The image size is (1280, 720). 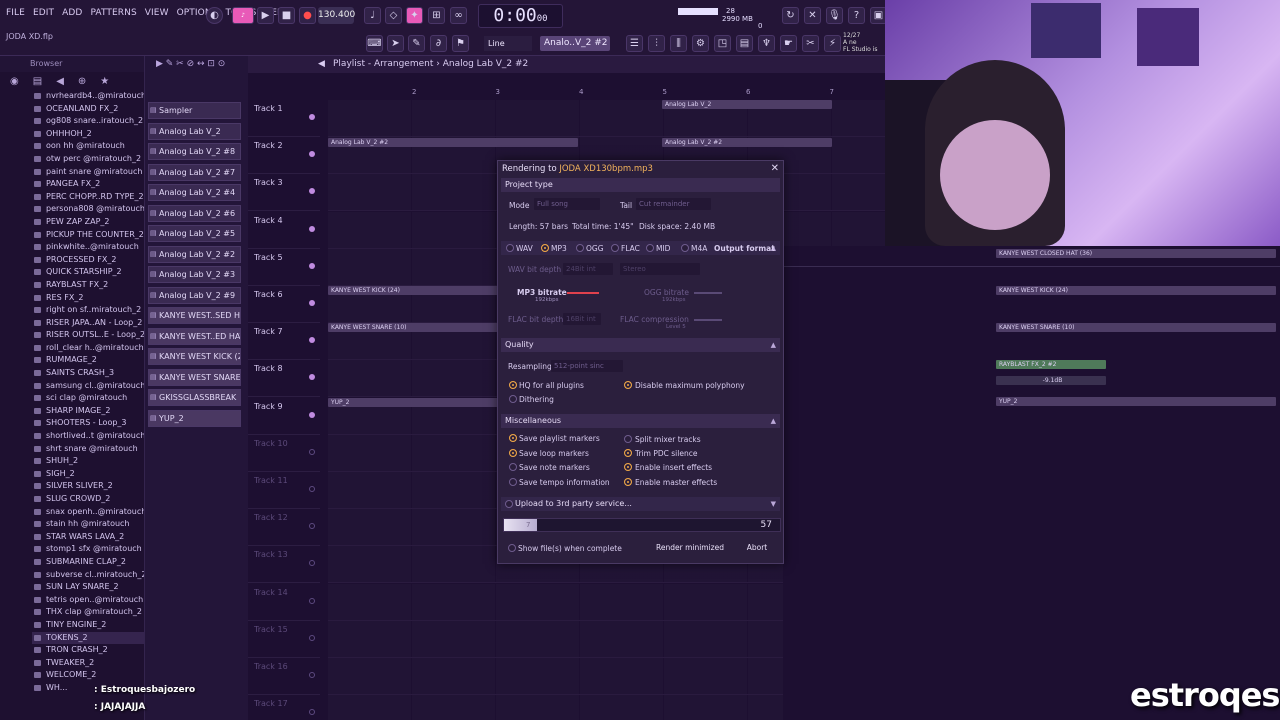 What do you see at coordinates (88, 348) in the screenshot?
I see `browser-item: roll_clear h..@miratouch` at bounding box center [88, 348].